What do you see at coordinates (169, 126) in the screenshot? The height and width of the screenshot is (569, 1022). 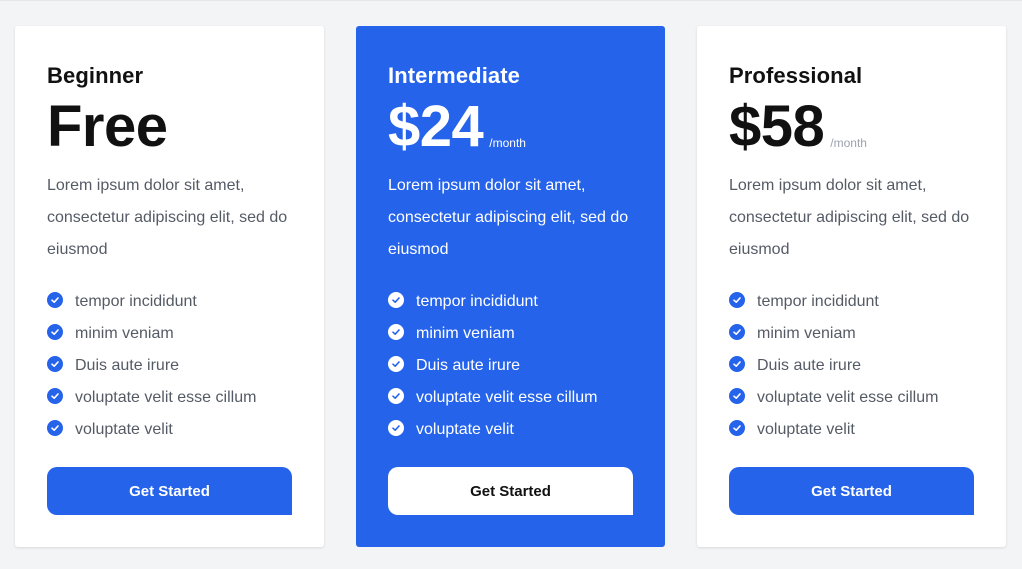 I see `price-row: Free` at bounding box center [169, 126].